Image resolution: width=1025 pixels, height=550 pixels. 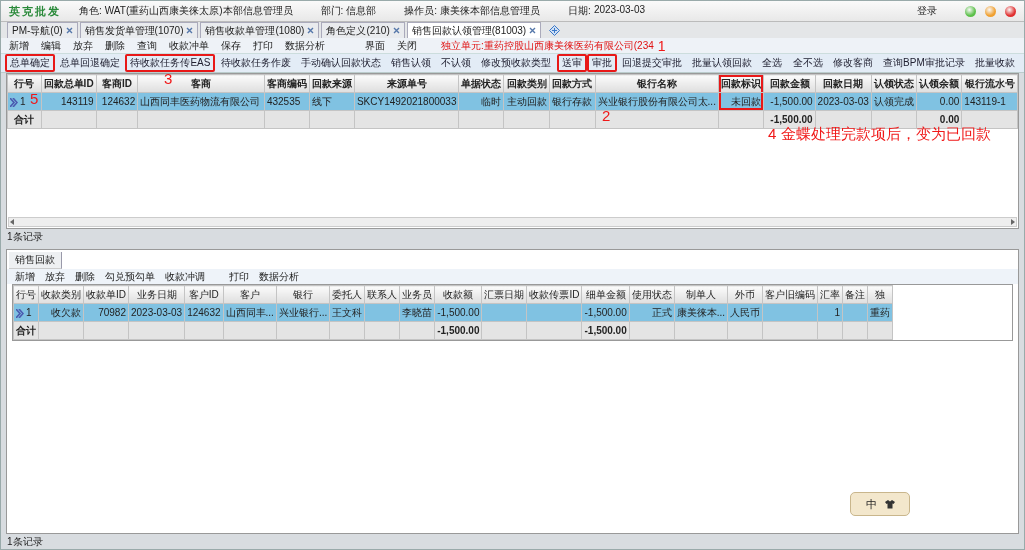 I want to click on menu-item: 收款冲单, so click(x=189, y=45).